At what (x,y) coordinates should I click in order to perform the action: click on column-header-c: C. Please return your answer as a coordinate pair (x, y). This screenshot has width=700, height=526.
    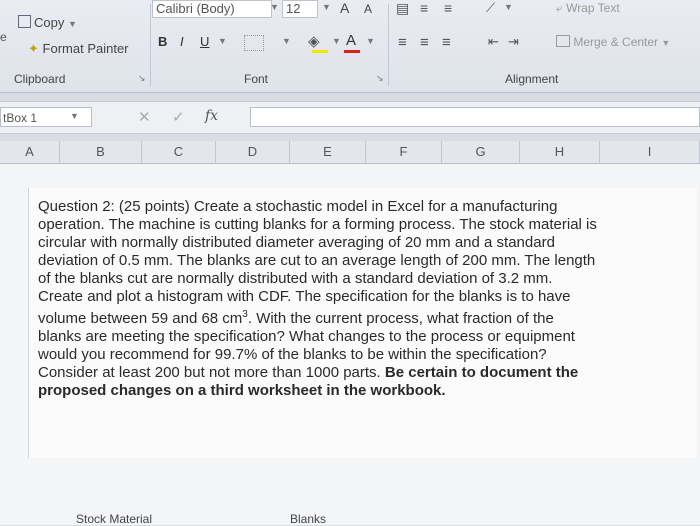
    Looking at the image, I should click on (179, 152).